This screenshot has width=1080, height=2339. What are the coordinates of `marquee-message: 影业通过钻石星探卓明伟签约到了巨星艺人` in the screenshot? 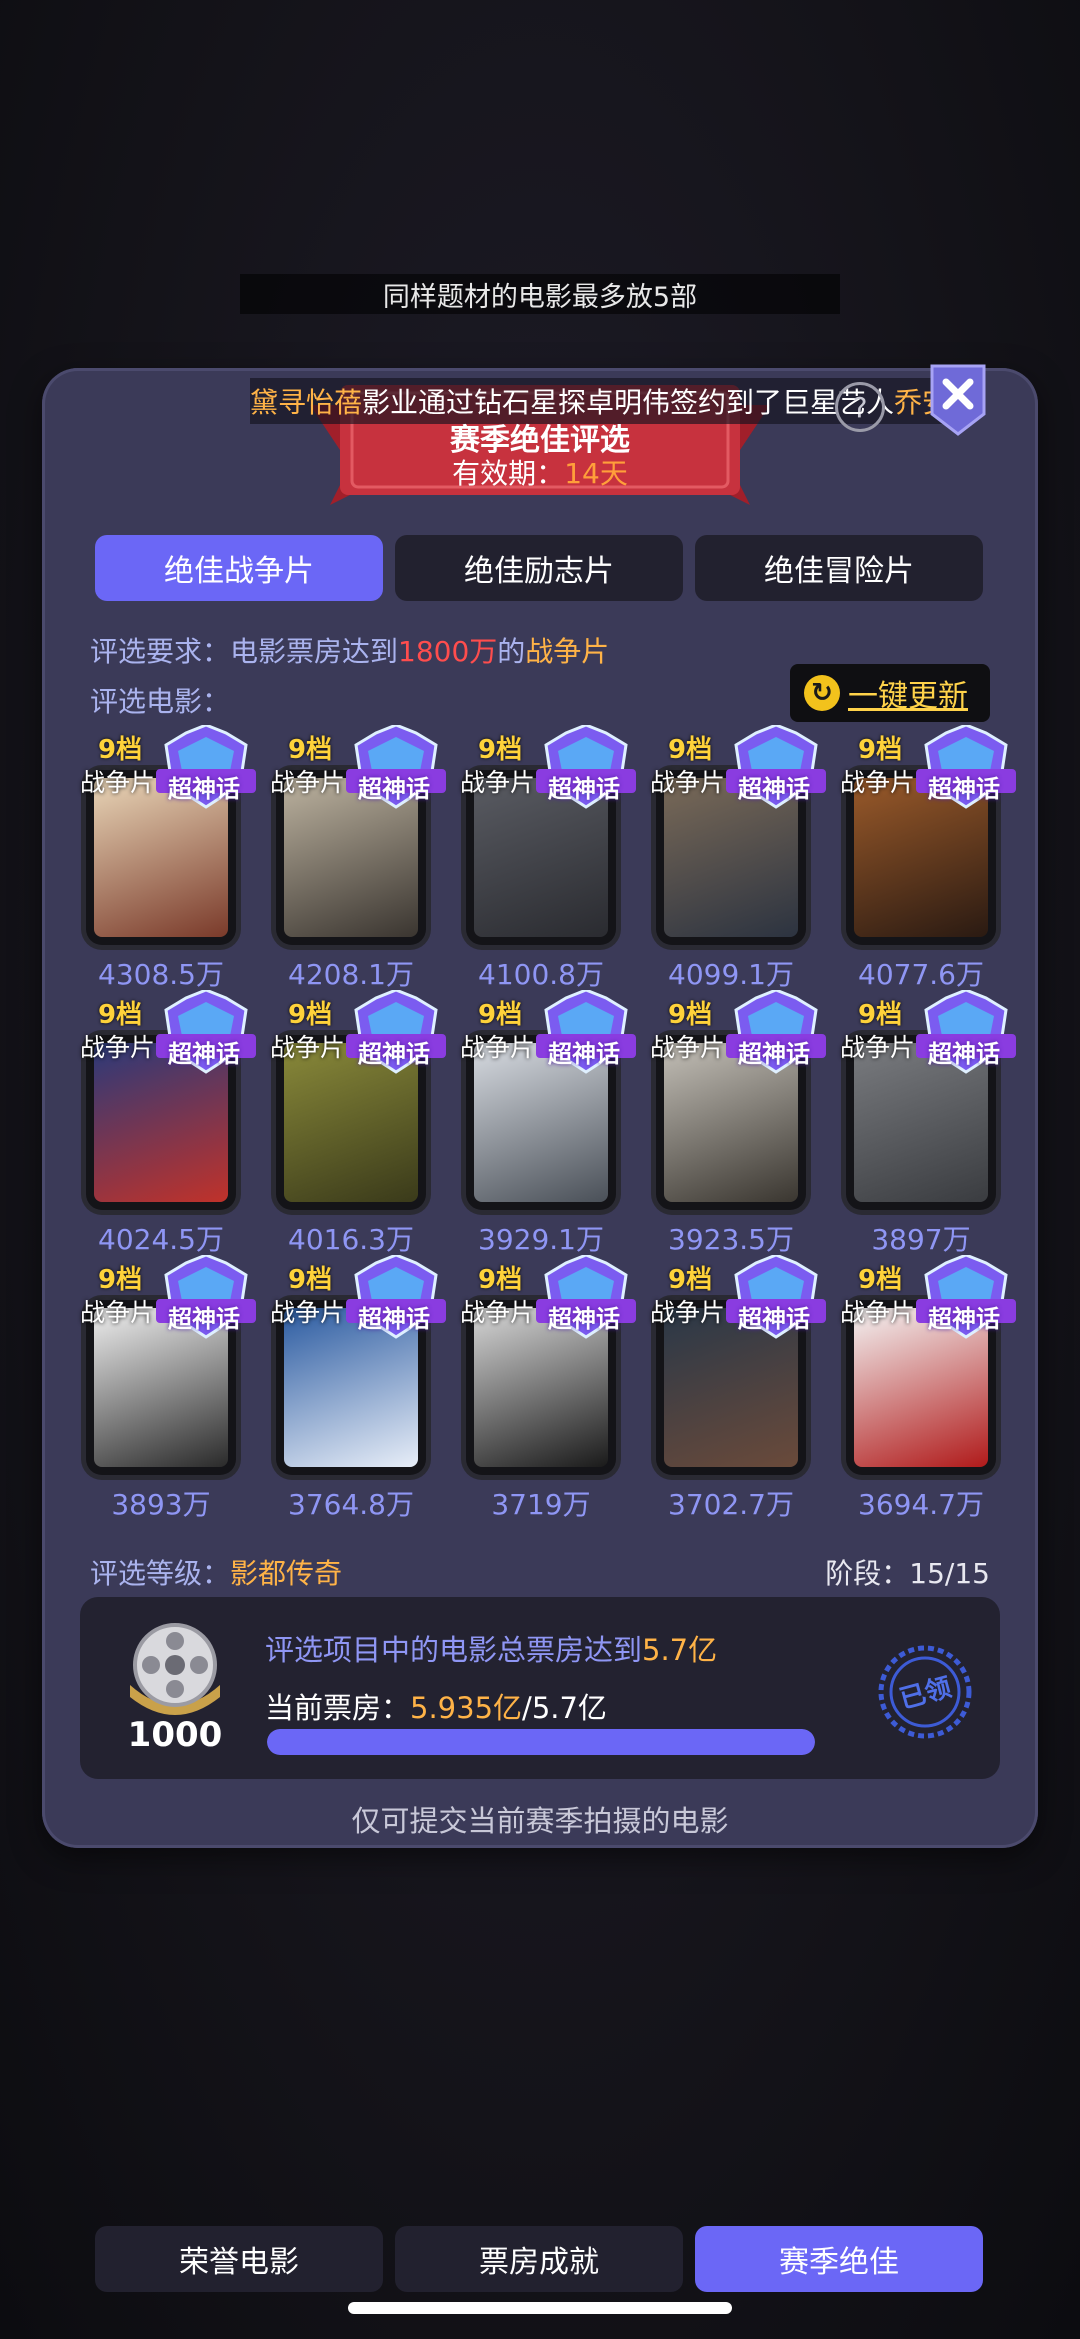 It's located at (628, 402).